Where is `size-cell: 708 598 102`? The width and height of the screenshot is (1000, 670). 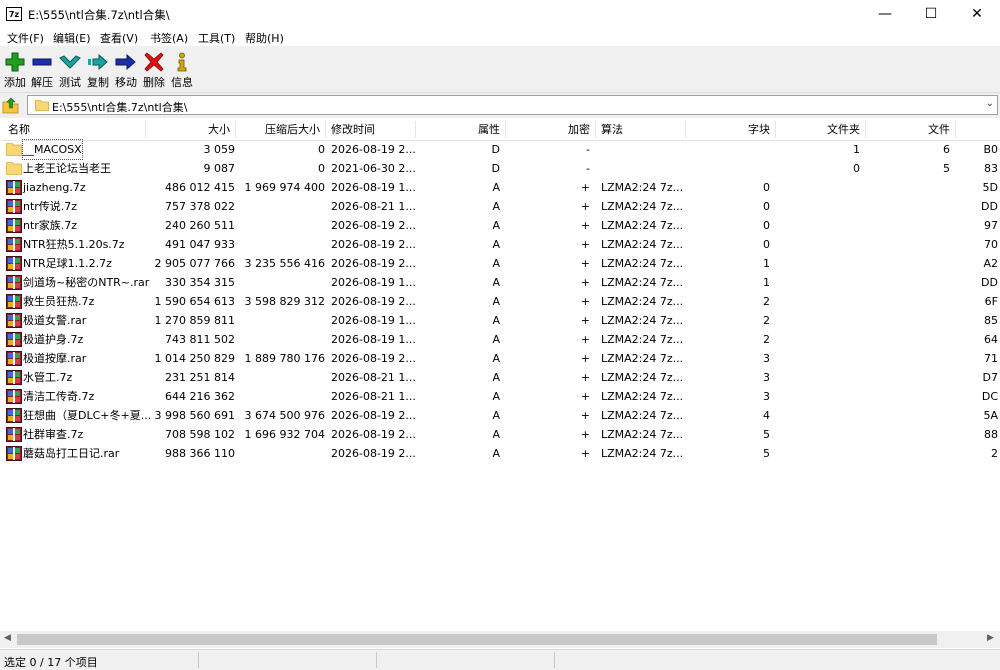 size-cell: 708 598 102 is located at coordinates (200, 434).